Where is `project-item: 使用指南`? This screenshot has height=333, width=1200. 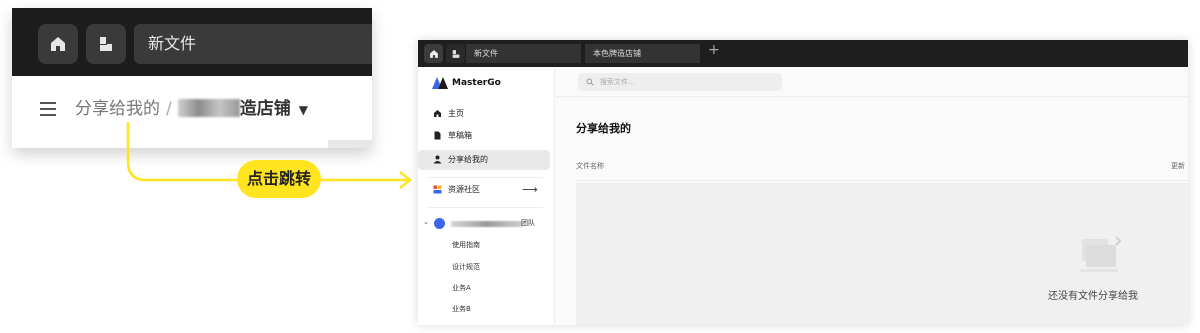 project-item: 使用指南 is located at coordinates (466, 245).